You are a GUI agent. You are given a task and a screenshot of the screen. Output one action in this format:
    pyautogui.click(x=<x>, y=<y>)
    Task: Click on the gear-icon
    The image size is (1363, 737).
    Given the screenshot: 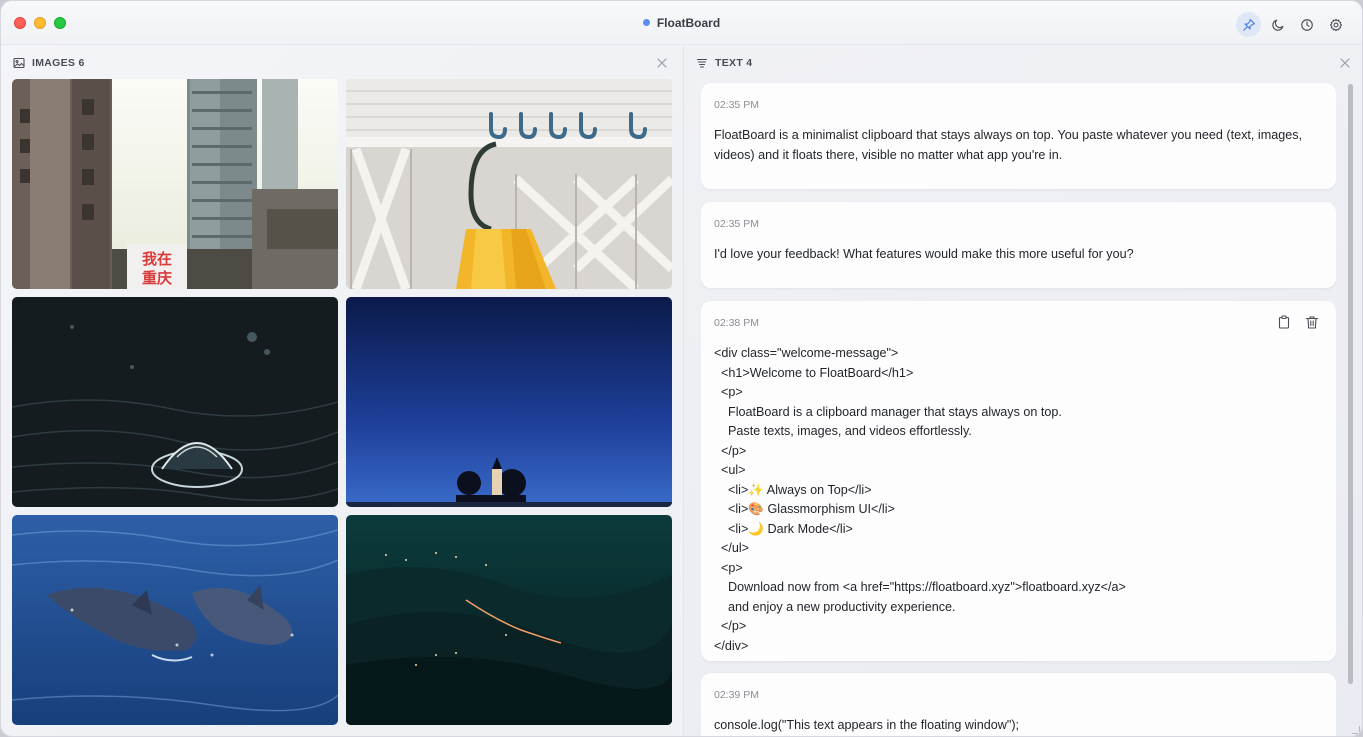 What is the action you would take?
    pyautogui.click(x=1335, y=24)
    